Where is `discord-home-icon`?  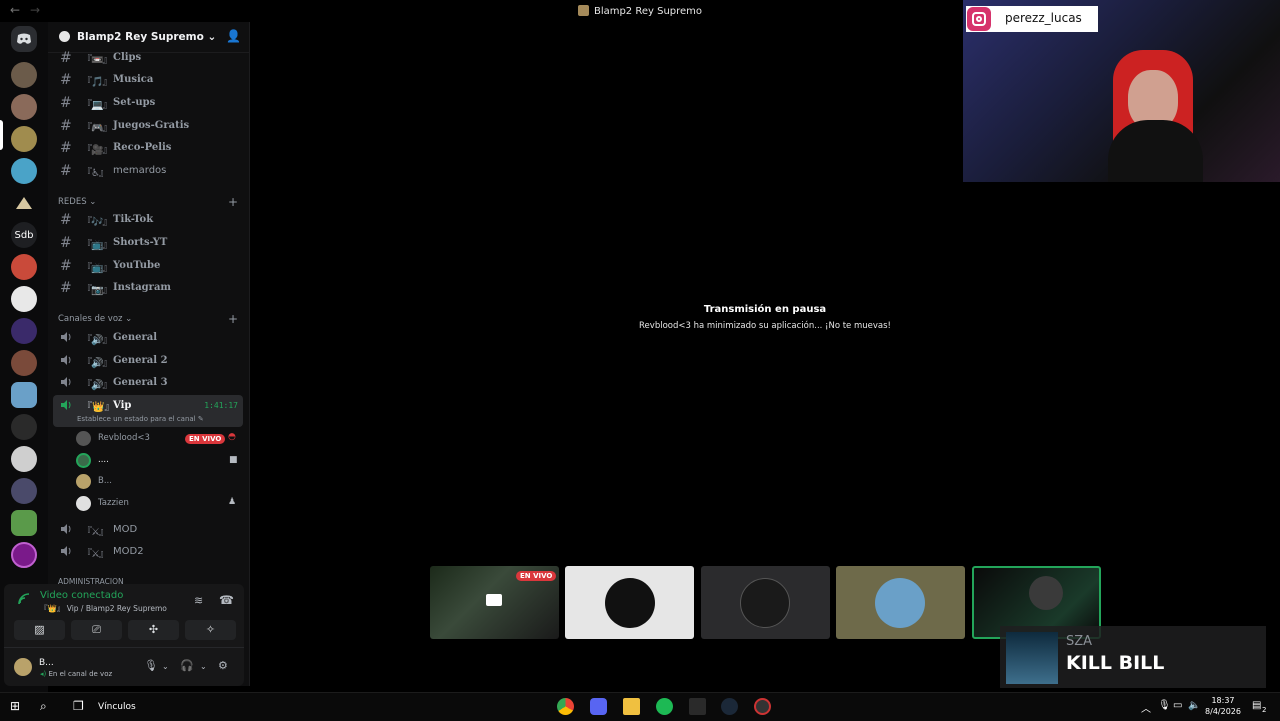
discord-home-icon is located at coordinates (24, 39).